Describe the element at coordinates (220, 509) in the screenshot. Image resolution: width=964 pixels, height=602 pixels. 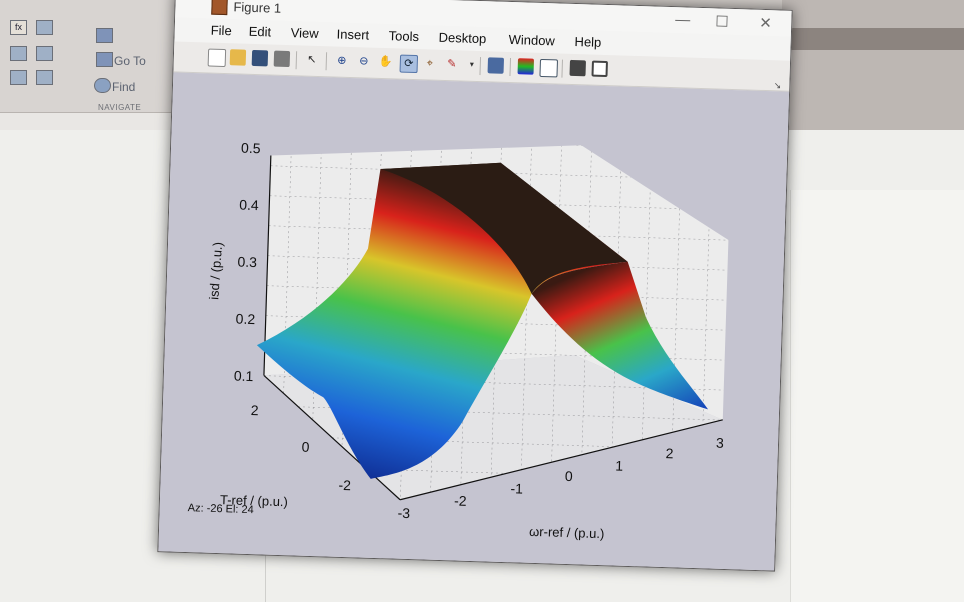
I see `view-angle-readout: Az: -26 El: 24` at that location.